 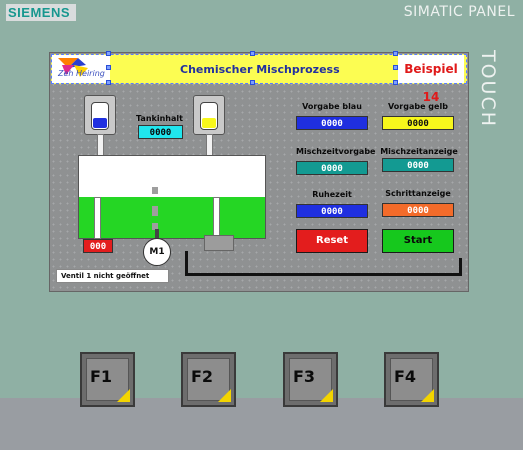 I want to click on tank-content-value: 0000, so click(x=160, y=132).